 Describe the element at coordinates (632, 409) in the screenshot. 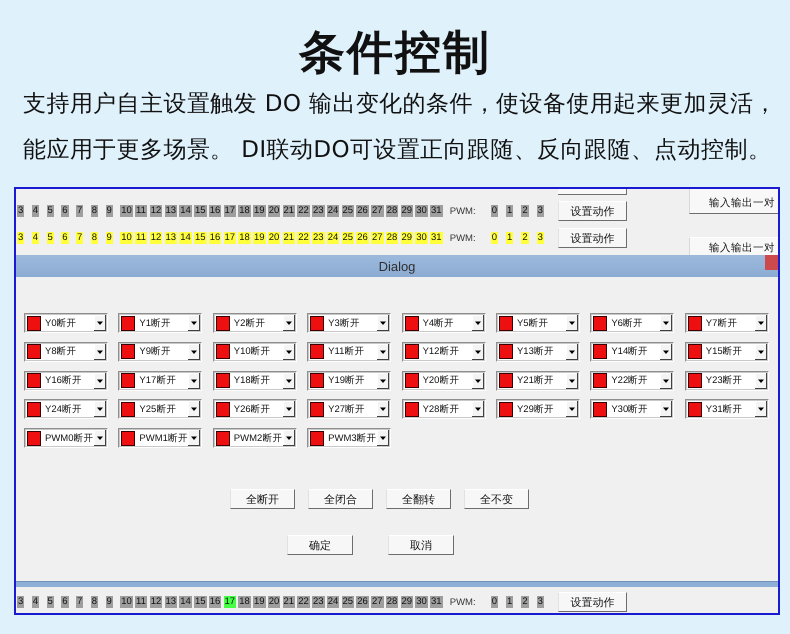

I see `output-dropdown: Y30断开` at that location.